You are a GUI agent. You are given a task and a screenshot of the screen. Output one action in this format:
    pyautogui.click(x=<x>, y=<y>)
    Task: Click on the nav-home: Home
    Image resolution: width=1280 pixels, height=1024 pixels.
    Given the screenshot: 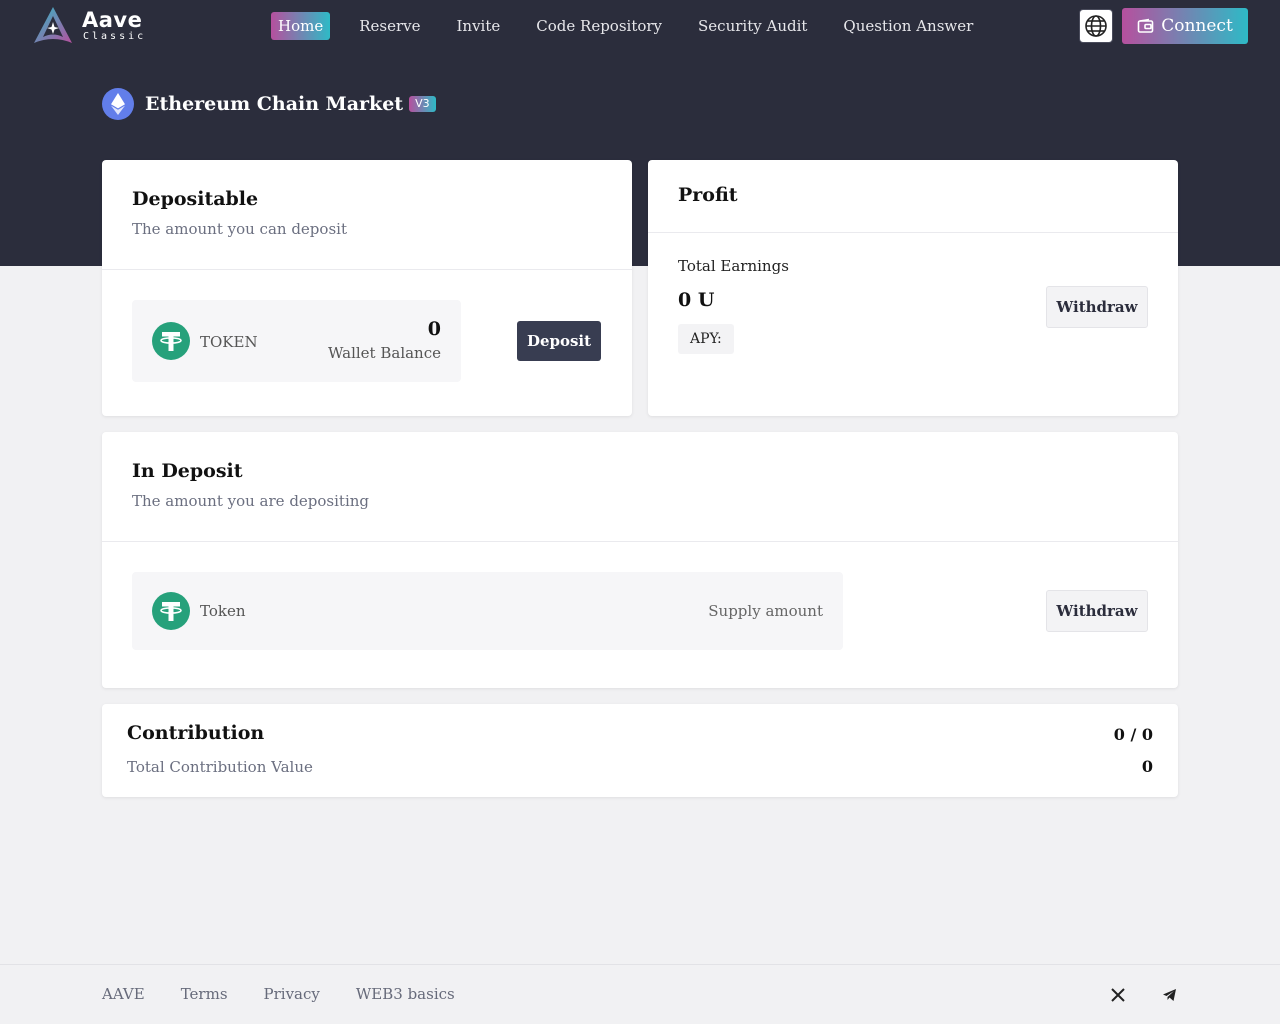 What is the action you would take?
    pyautogui.click(x=301, y=26)
    